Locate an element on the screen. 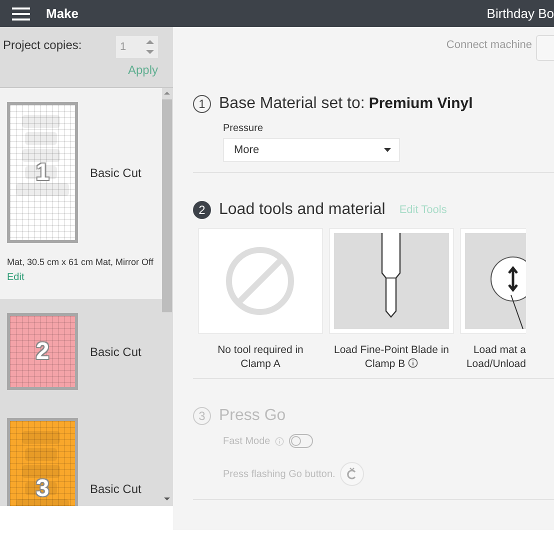 This screenshot has width=554, height=554. project-name: Birthday Bo is located at coordinates (520, 13).